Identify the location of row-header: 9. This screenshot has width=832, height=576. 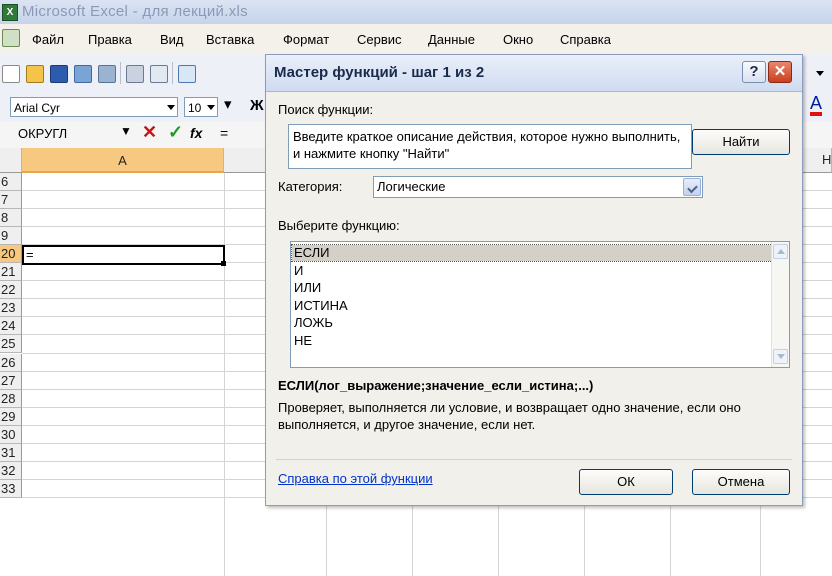
(11, 236).